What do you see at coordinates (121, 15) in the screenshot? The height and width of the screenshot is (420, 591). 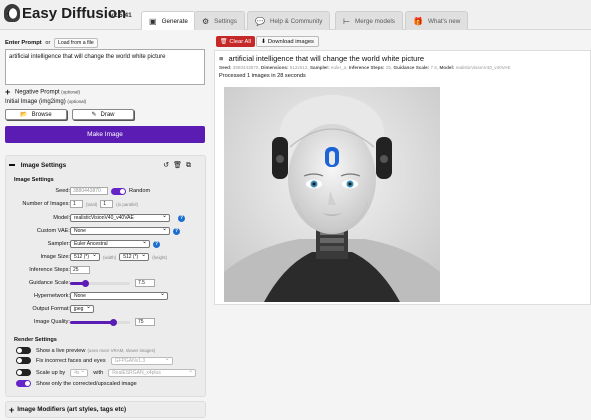 I see `app-version: v2.5.41` at bounding box center [121, 15].